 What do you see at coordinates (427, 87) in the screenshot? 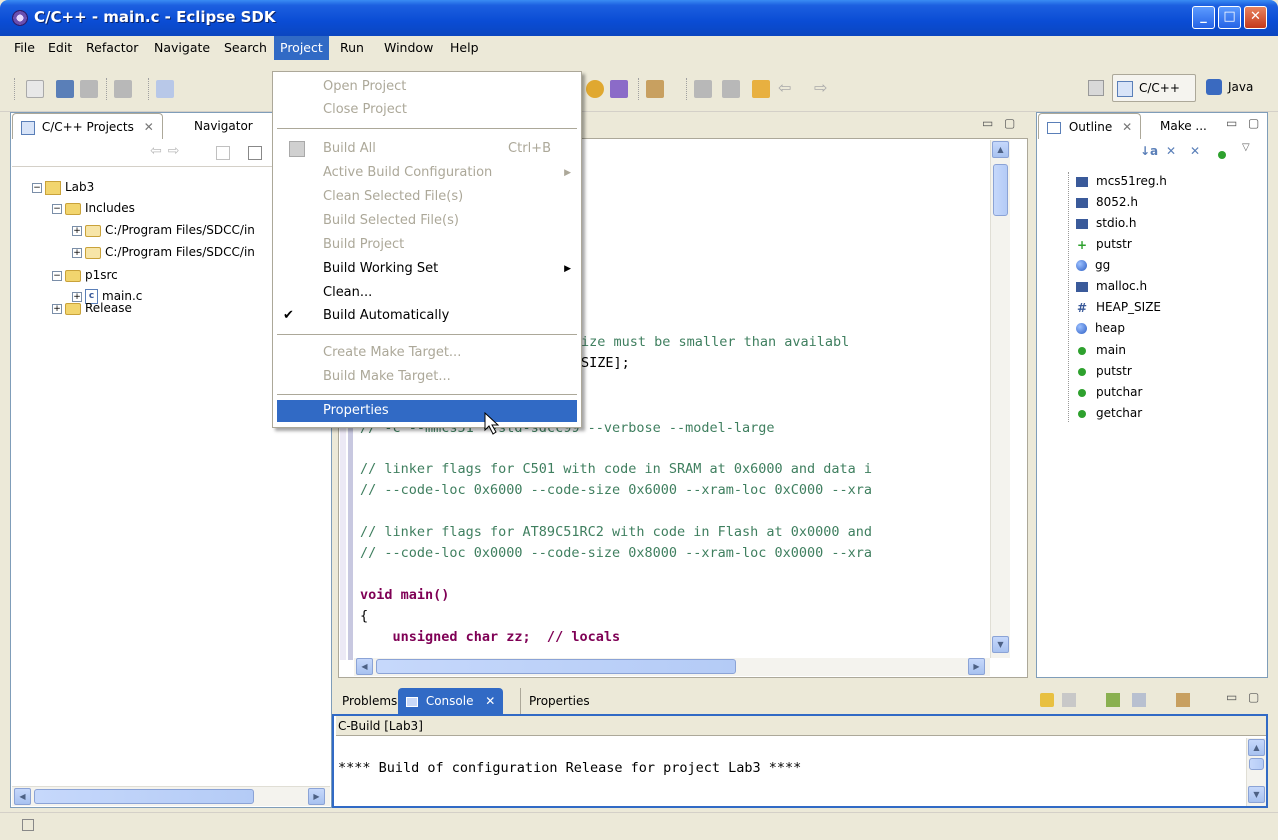
I see `menu-item-open-project: Open Project` at bounding box center [427, 87].